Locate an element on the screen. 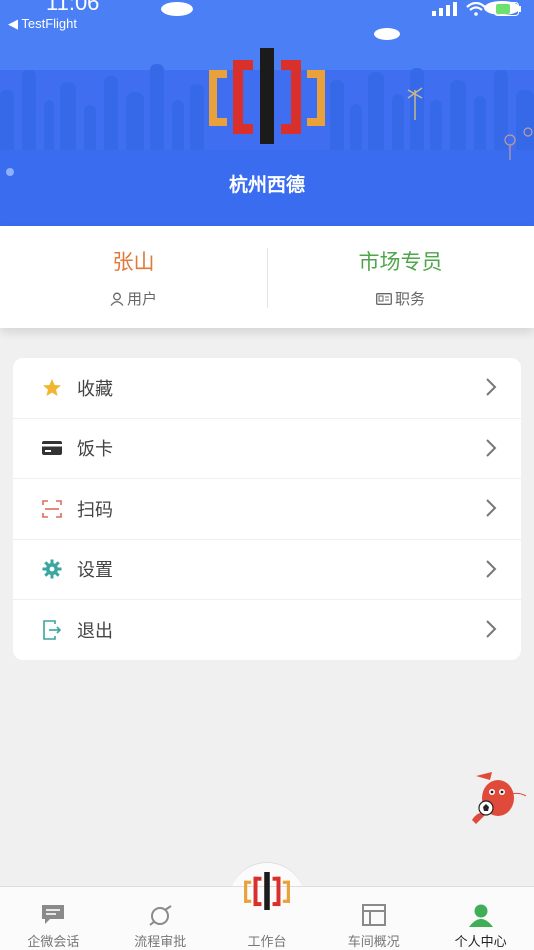 The width and height of the screenshot is (534, 950). menu-item-label: 饭卡 is located at coordinates (95, 450).